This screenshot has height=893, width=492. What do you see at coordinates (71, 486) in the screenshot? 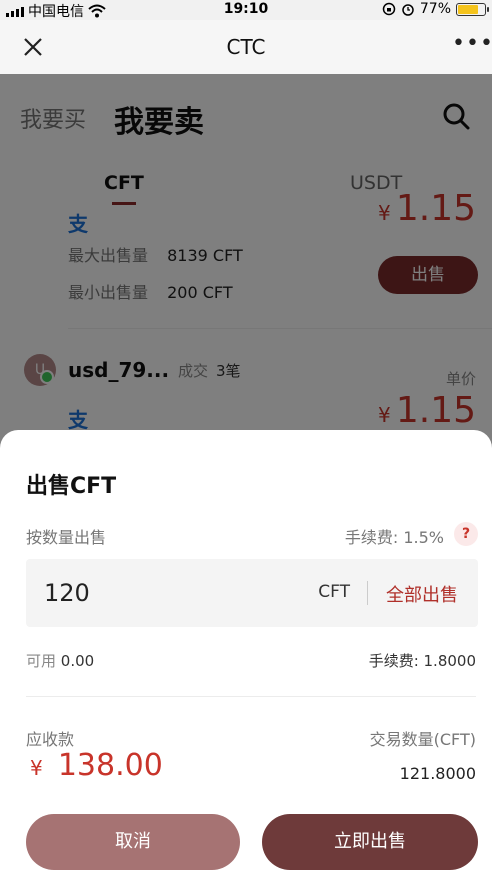
I see `sheet-title: 出售CFT` at bounding box center [71, 486].